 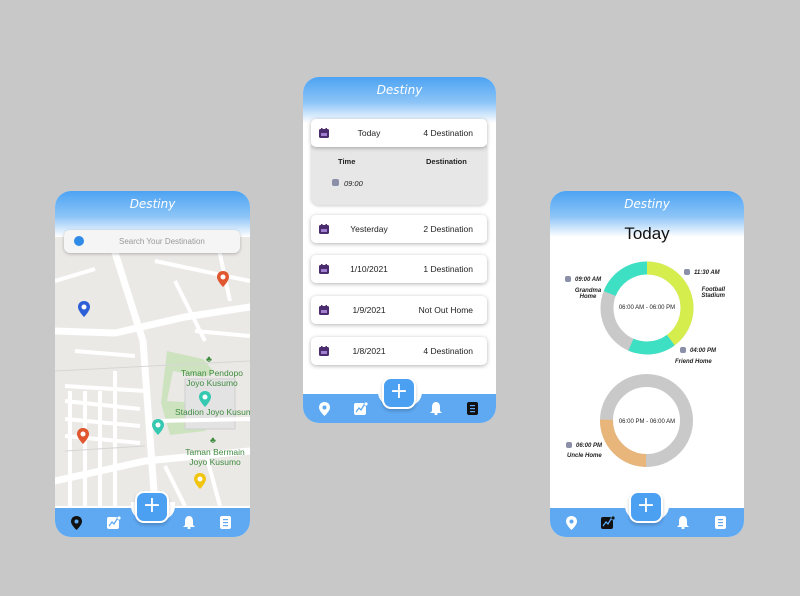 I want to click on place-label: Friend Home, so click(x=693, y=362).